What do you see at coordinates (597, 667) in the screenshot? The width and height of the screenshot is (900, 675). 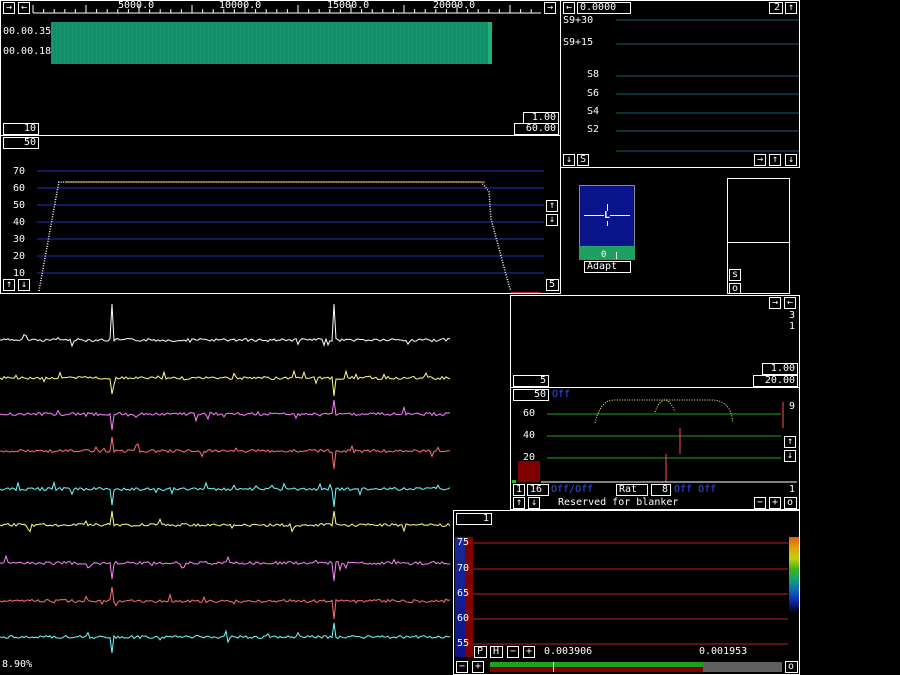 I see `baseband-slider-fill` at bounding box center [597, 667].